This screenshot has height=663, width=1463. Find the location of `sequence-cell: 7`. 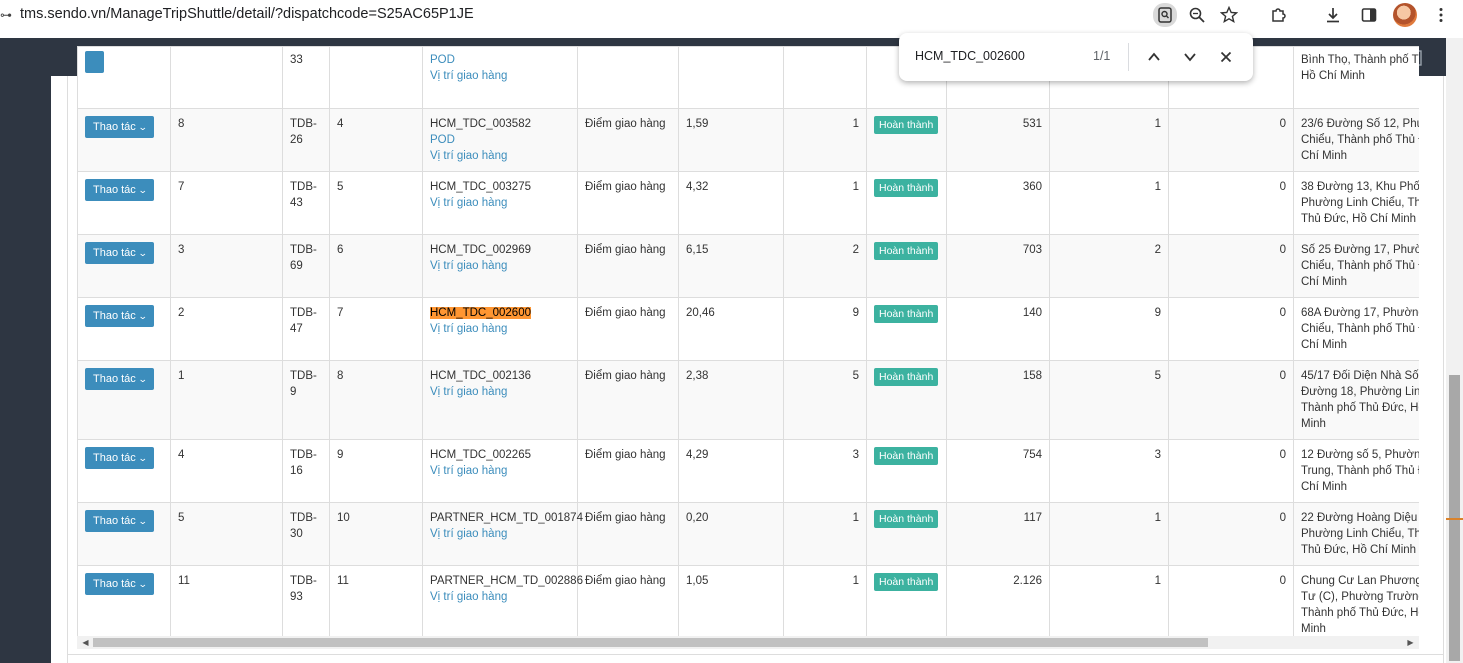

sequence-cell: 7 is located at coordinates (340, 313).